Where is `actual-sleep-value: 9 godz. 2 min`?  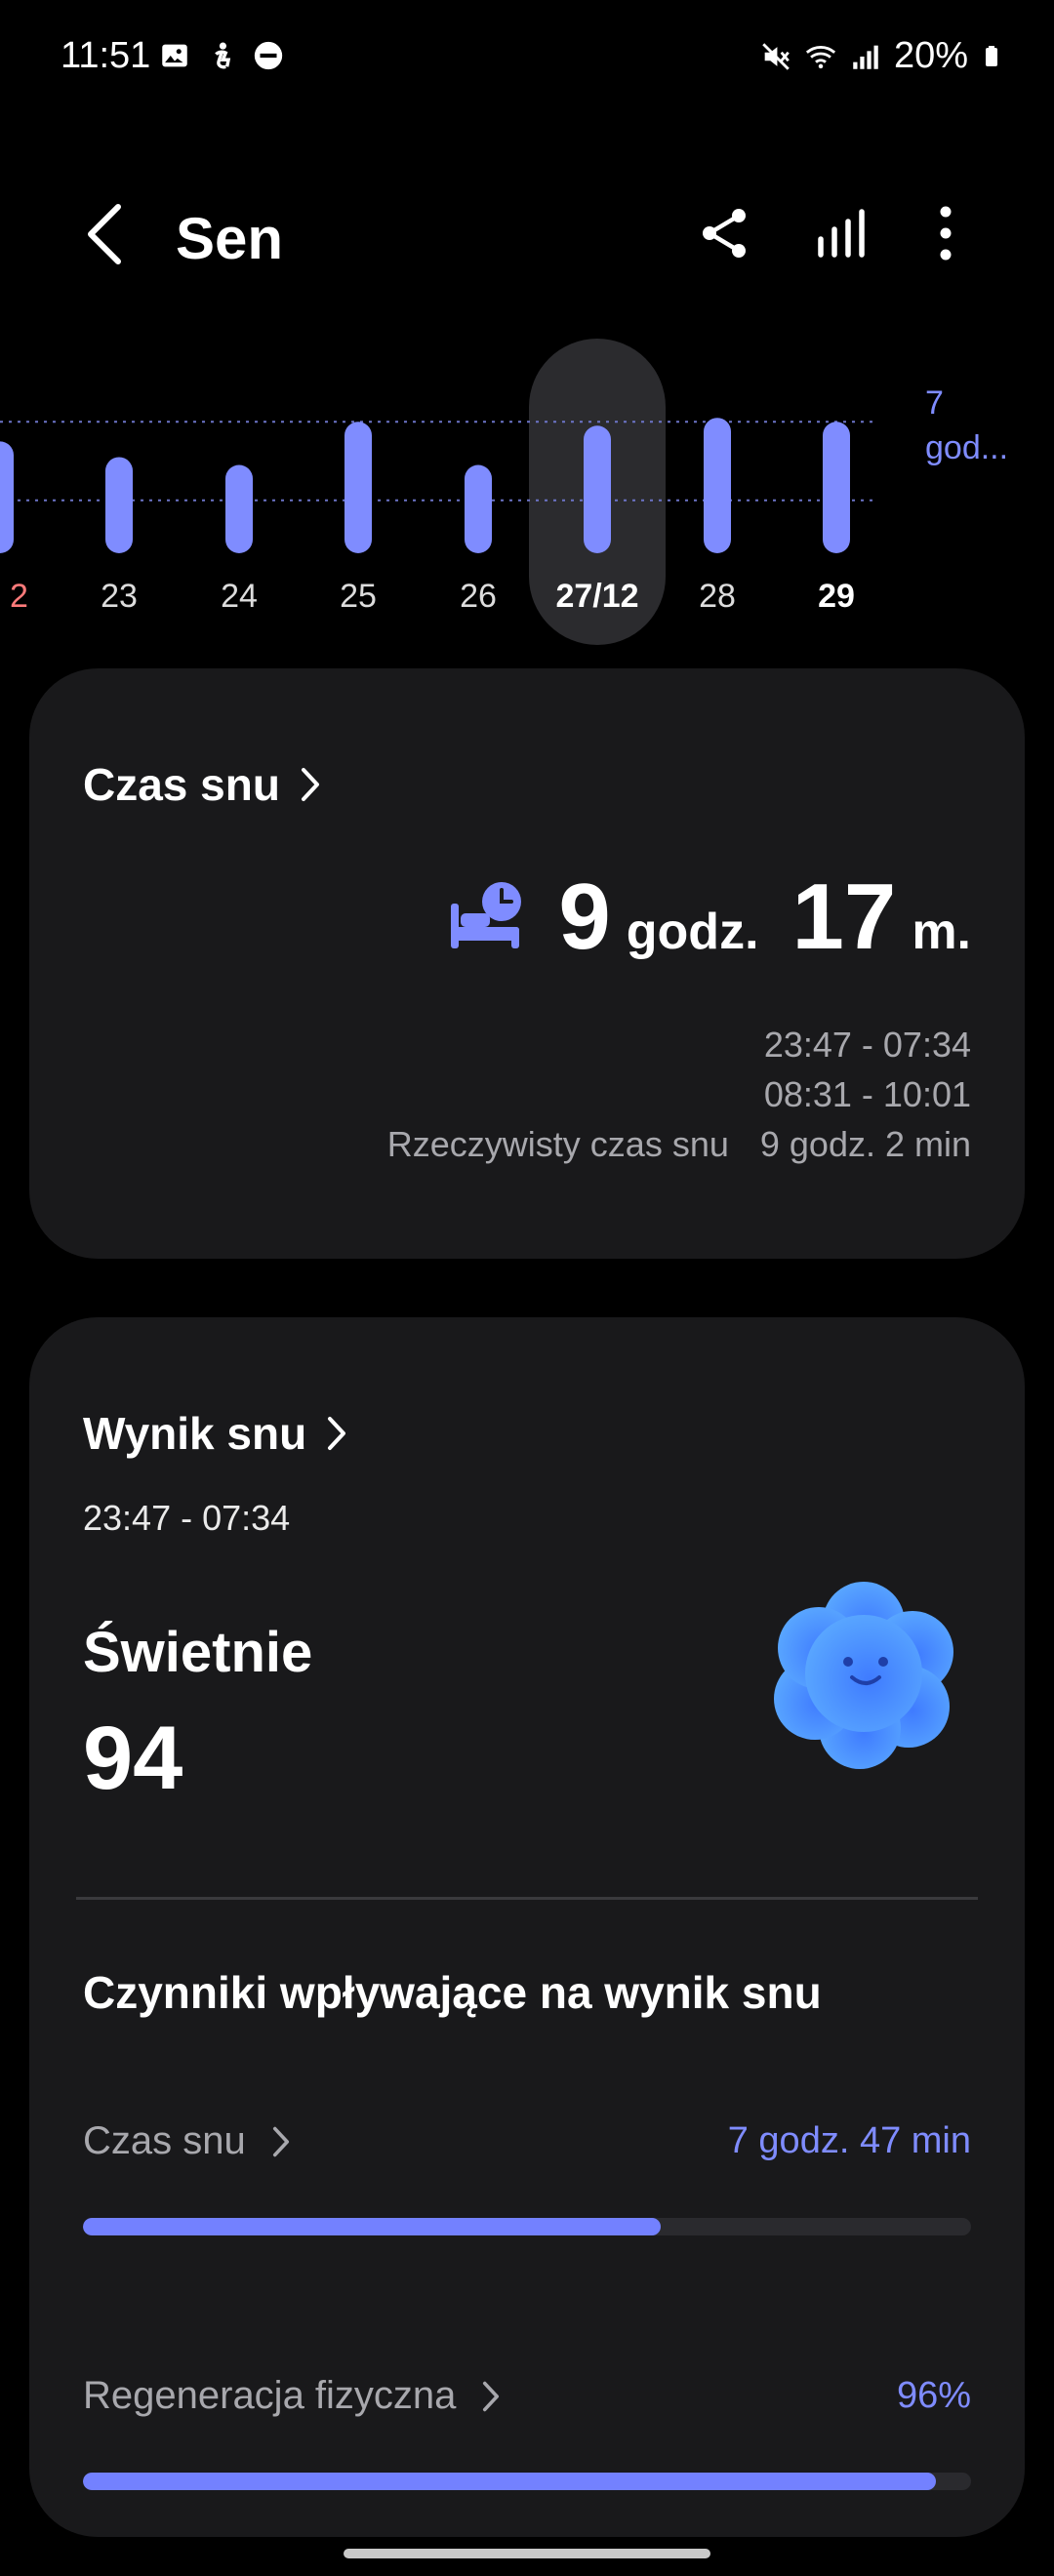
actual-sleep-value: 9 godz. 2 min is located at coordinates (865, 1144).